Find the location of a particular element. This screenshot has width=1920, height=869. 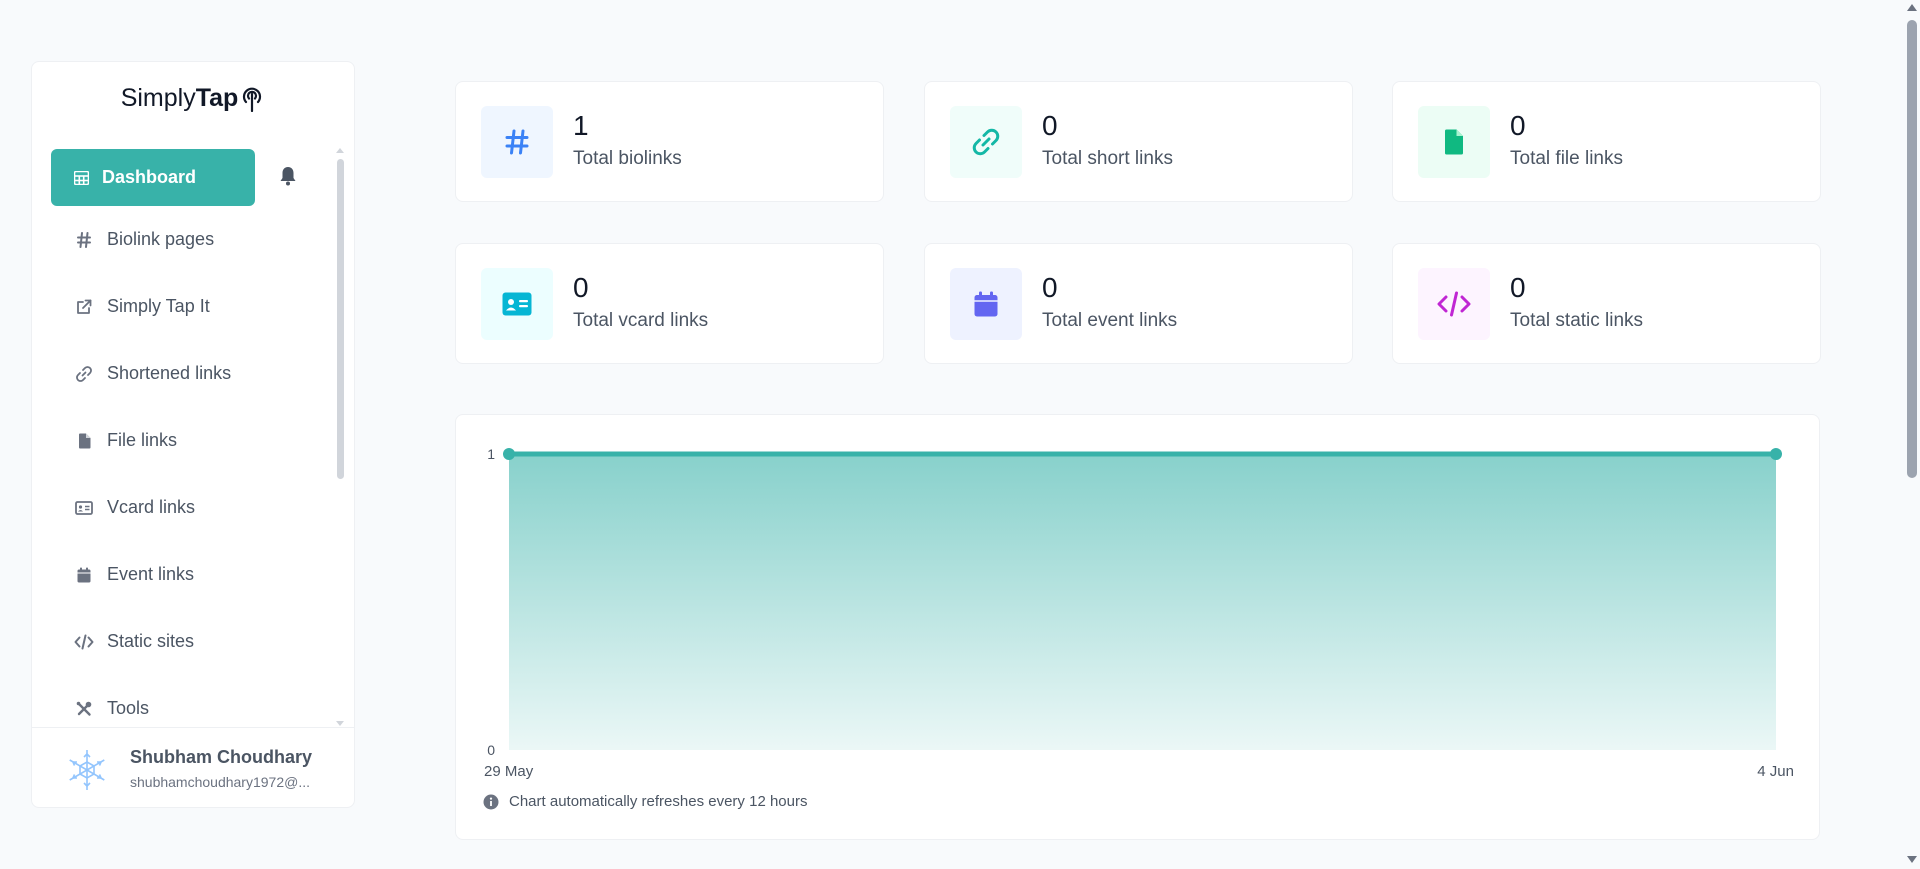

stat-card-vcard-links: 0 Total vcard links is located at coordinates (669, 303).